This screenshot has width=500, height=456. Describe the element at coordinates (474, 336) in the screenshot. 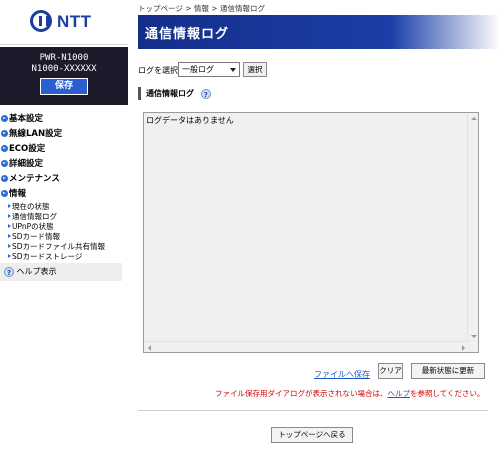

I see `scroll-down-icon` at that location.